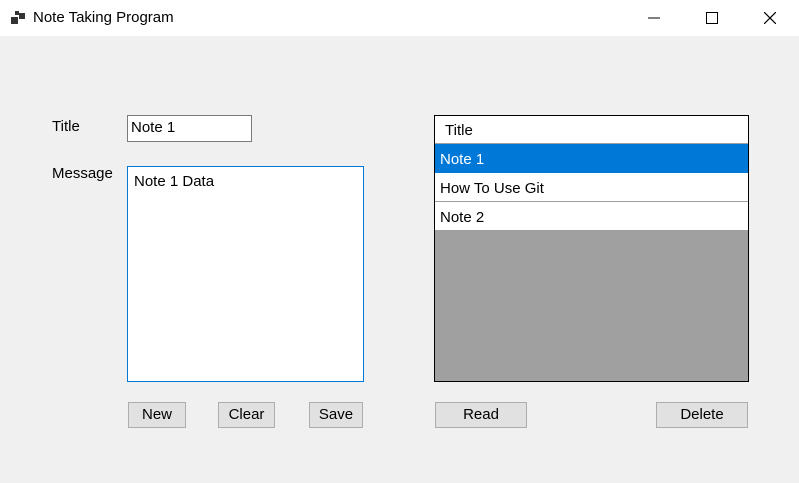  Describe the element at coordinates (591, 216) in the screenshot. I see `grid-row: Note 2` at that location.